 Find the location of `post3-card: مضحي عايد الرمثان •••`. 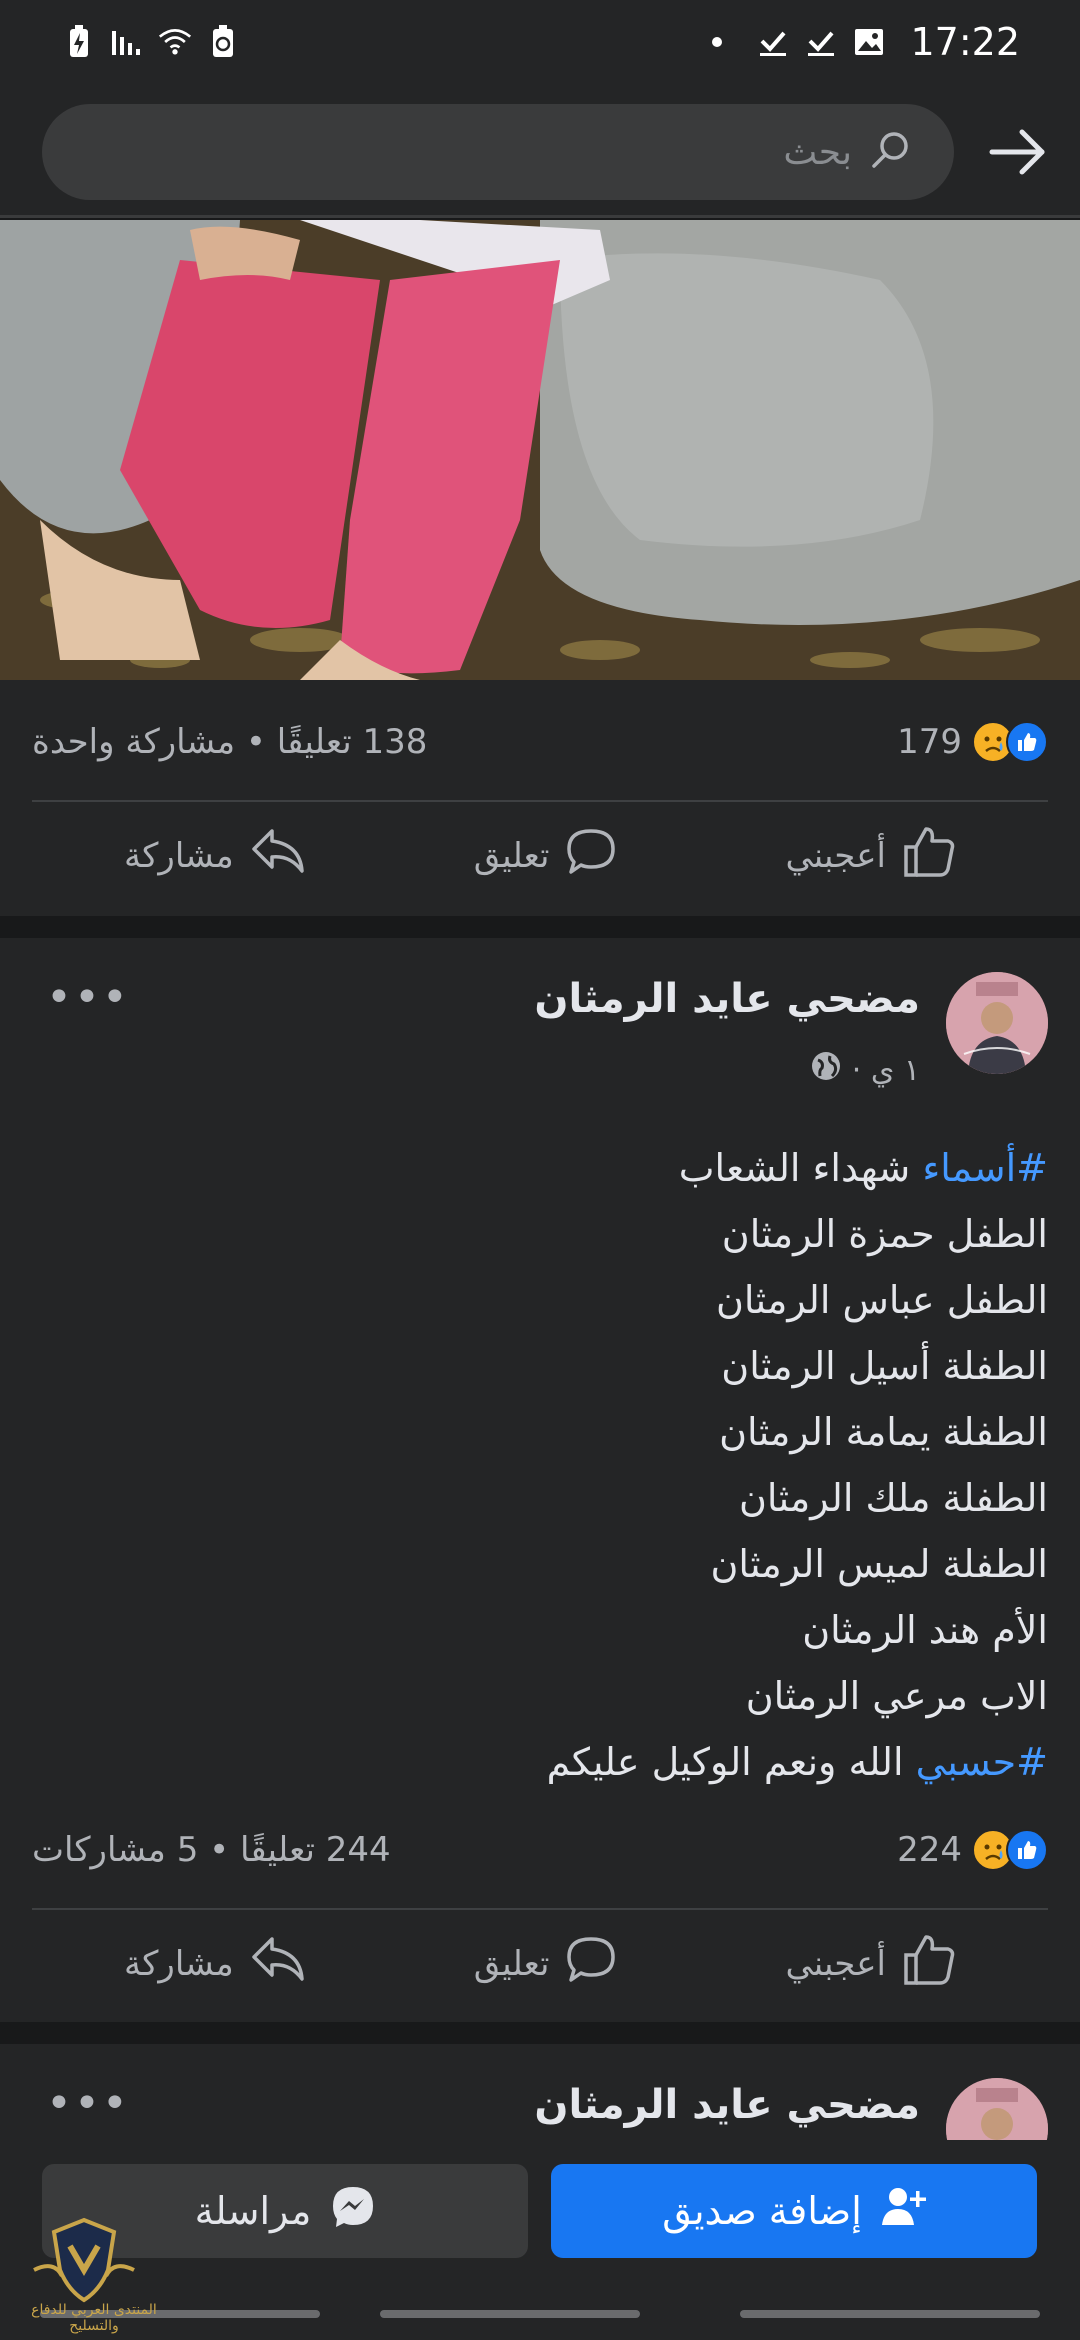

post3-card: مضحي عايد الرمثان ••• is located at coordinates (540, 2092).